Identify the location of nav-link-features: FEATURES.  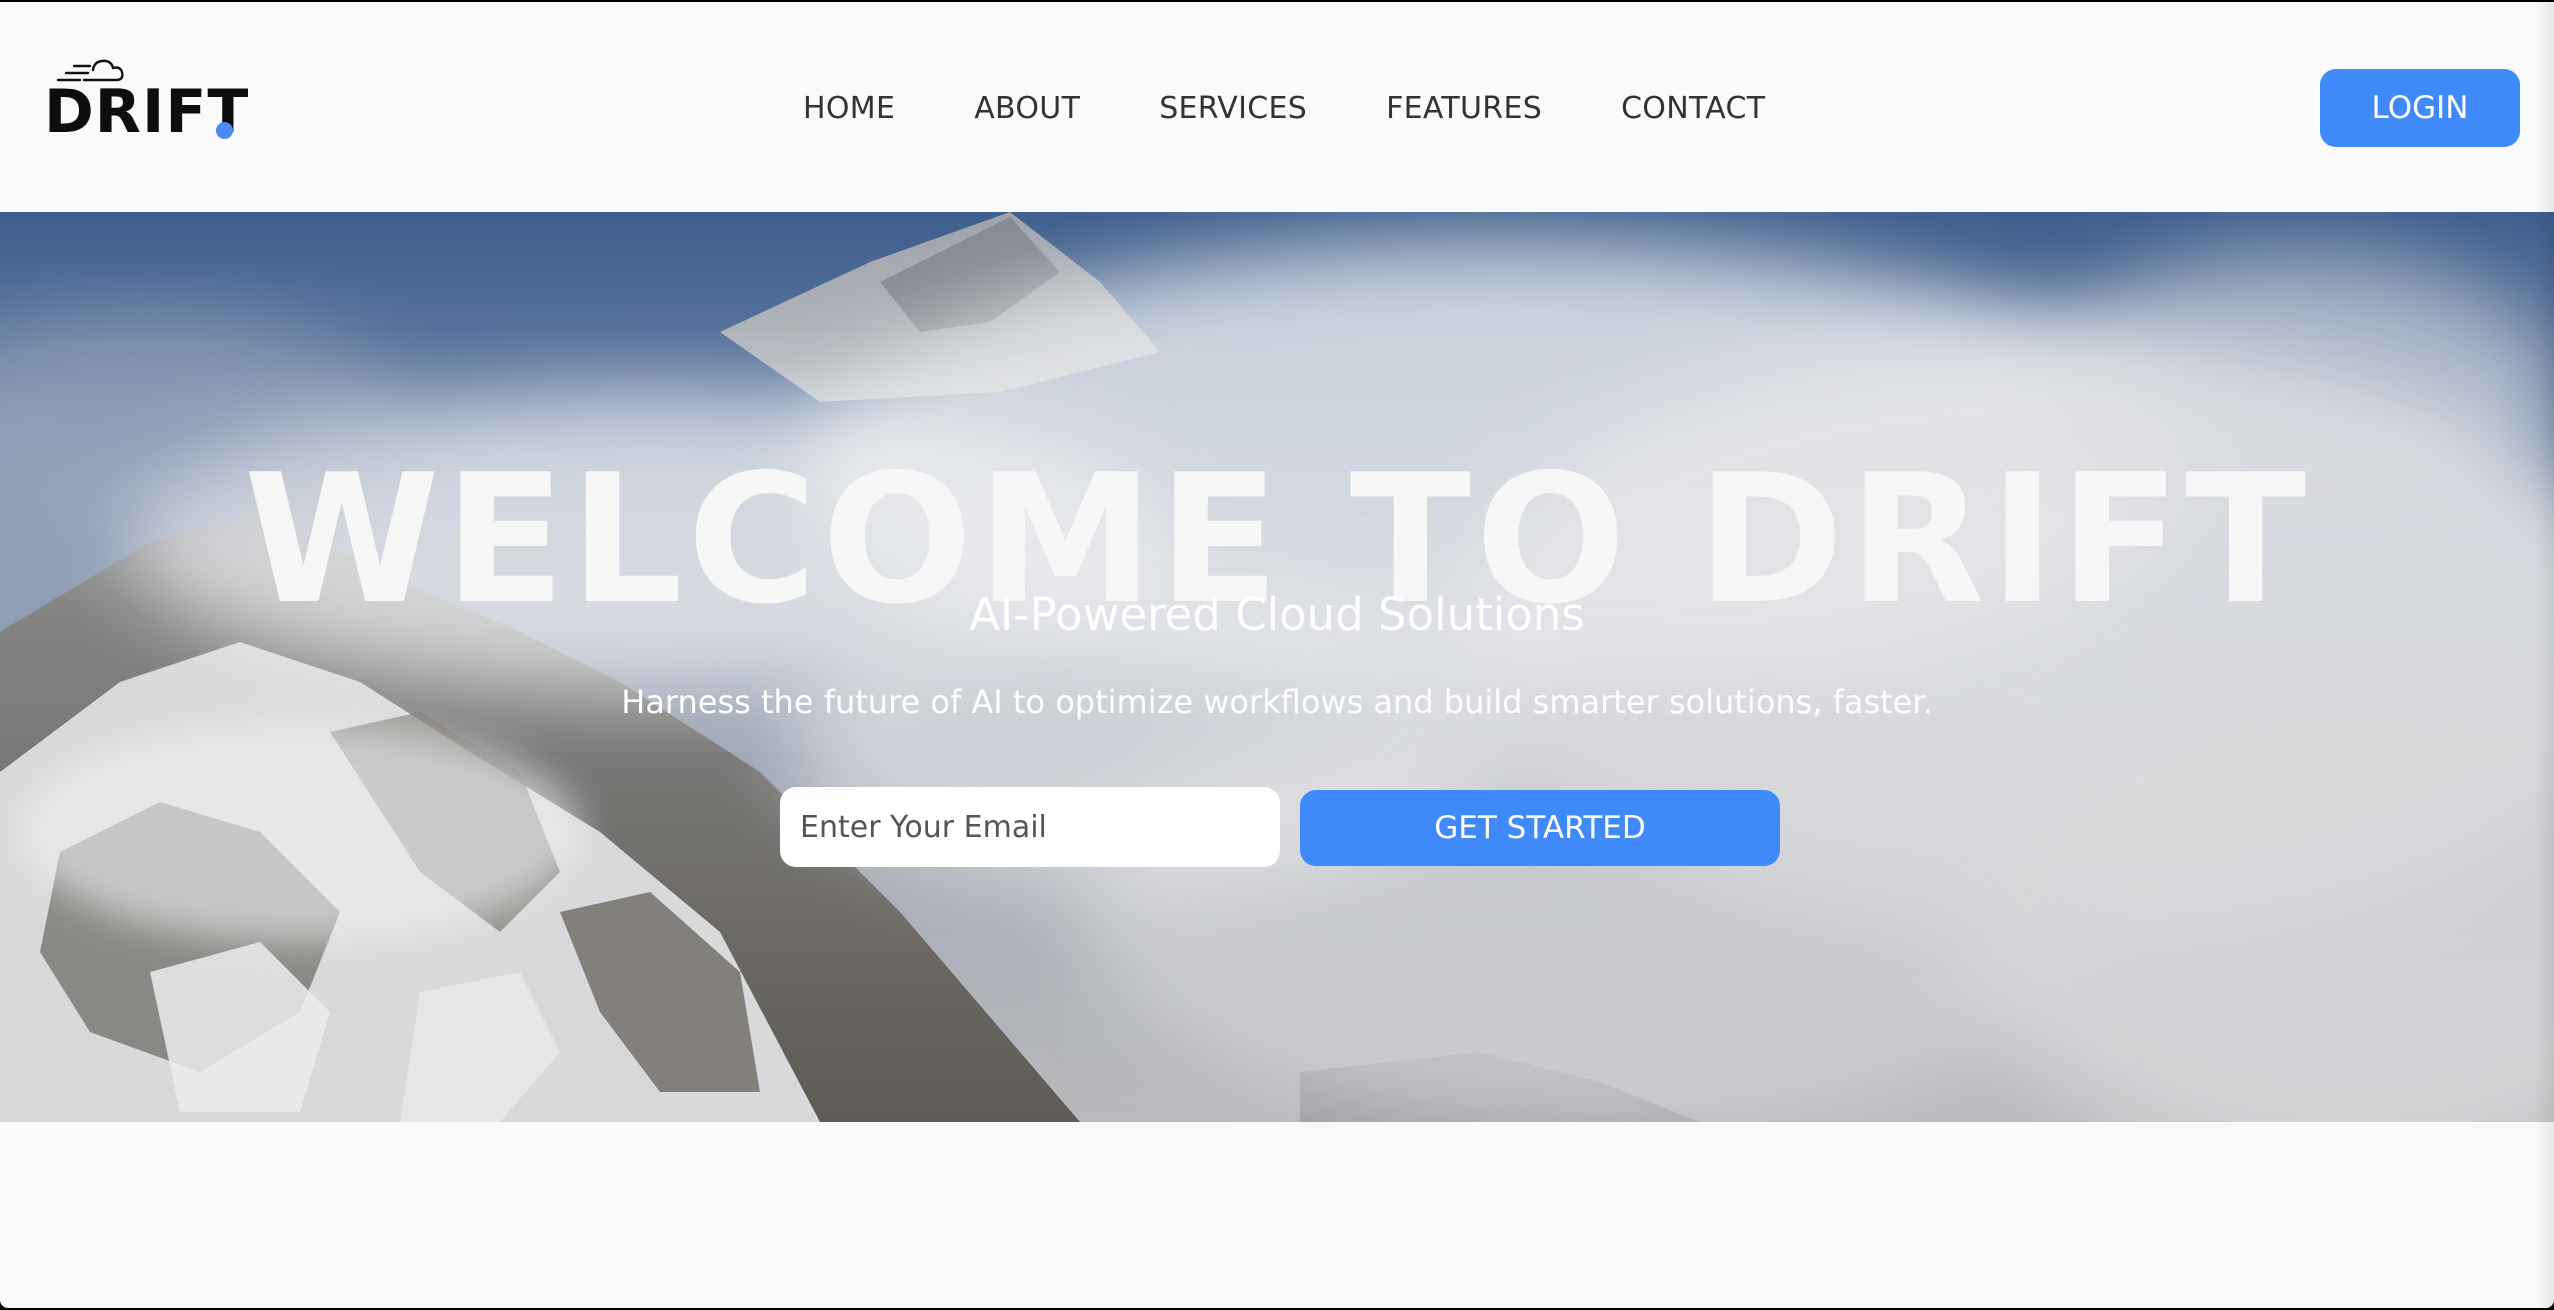
(1464, 108).